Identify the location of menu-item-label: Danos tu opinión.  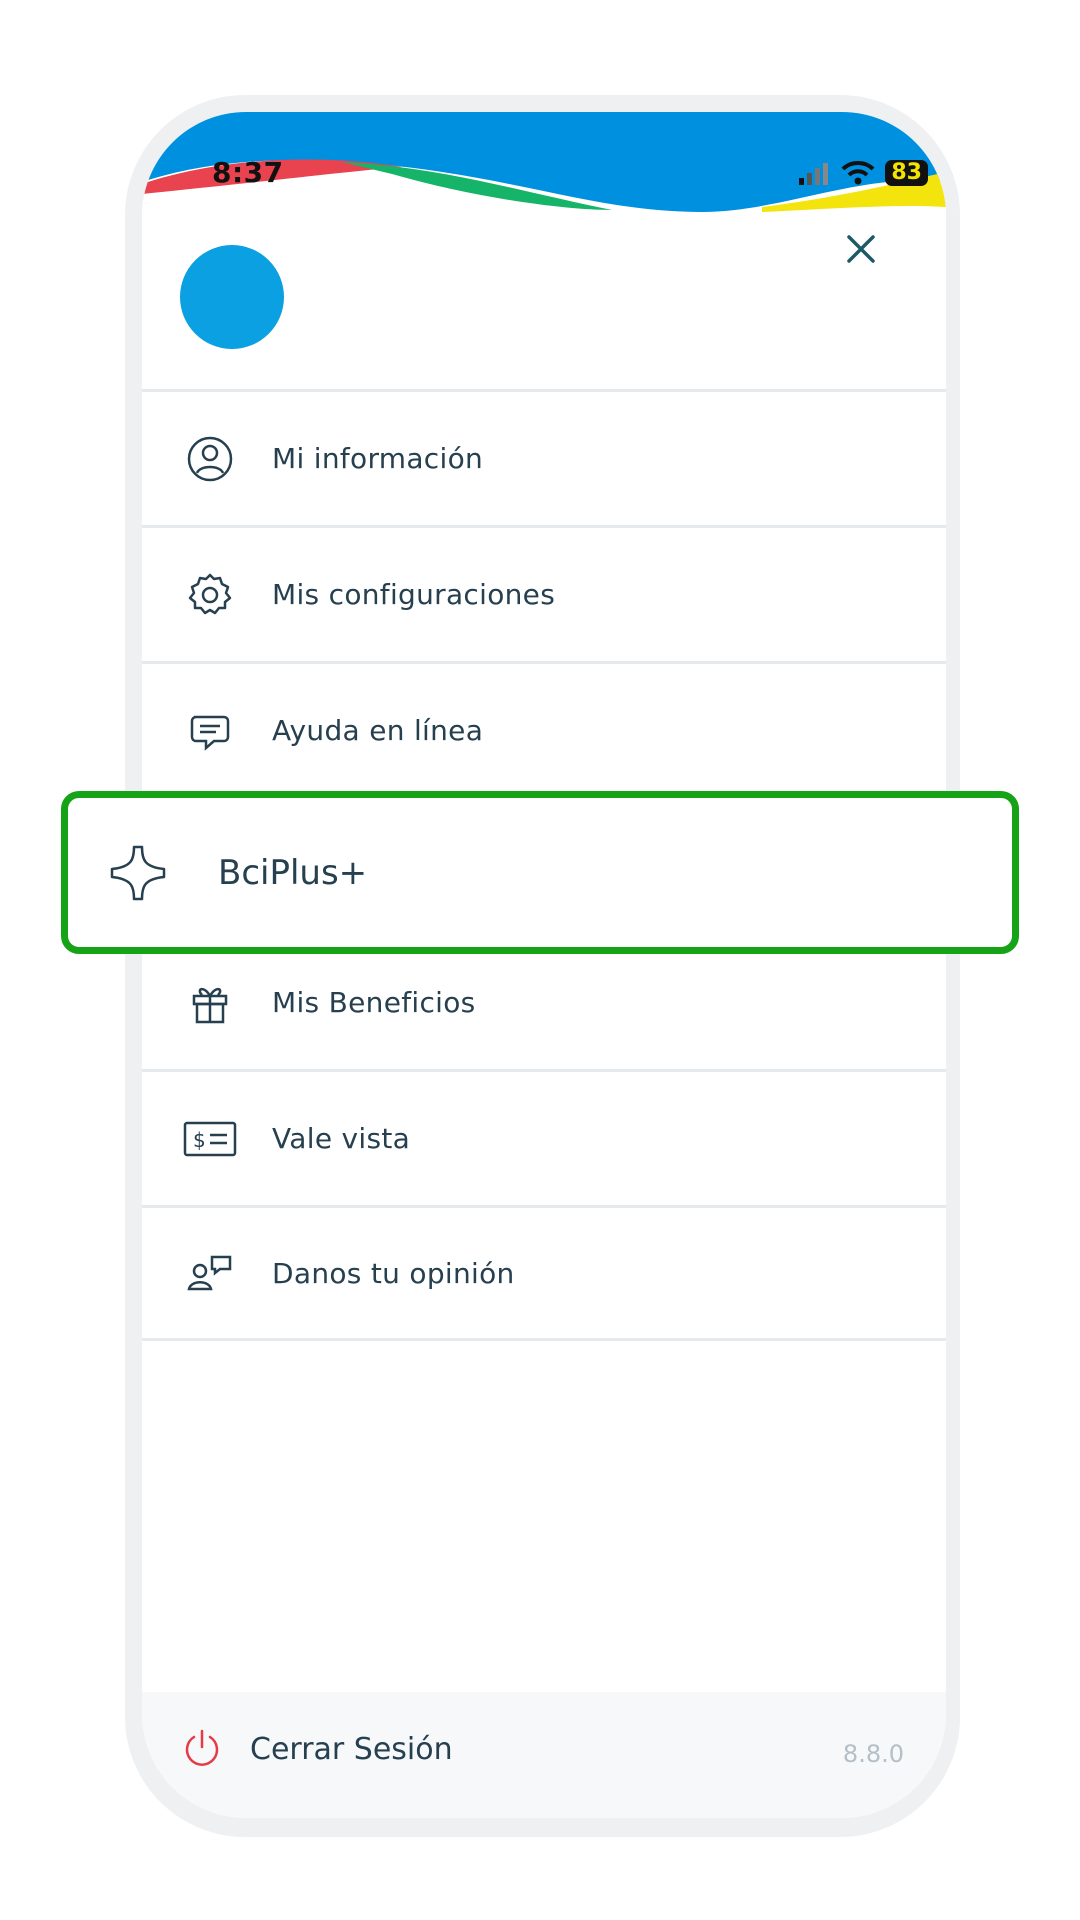
(393, 1273).